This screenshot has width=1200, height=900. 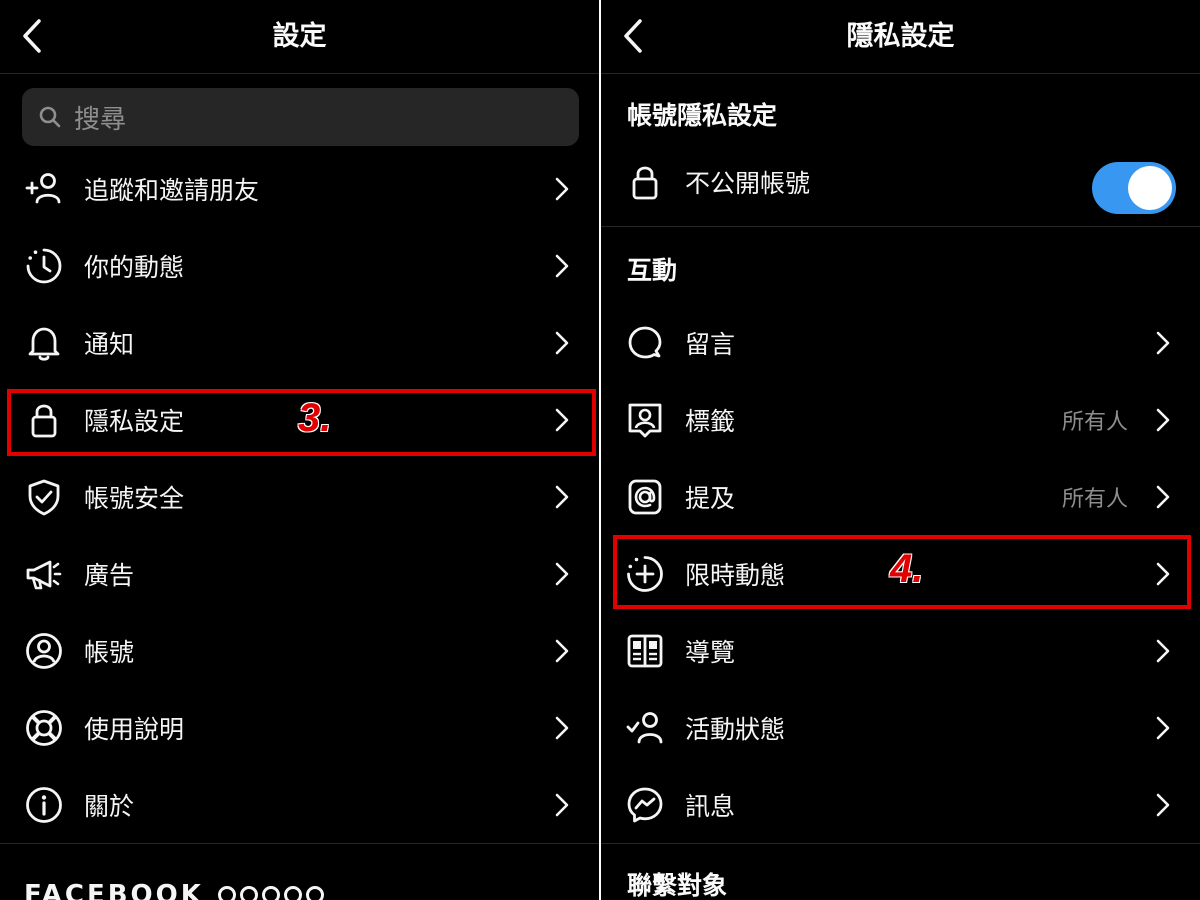 What do you see at coordinates (134, 267) in the screenshot?
I see `settings-item-label: 你的動態` at bounding box center [134, 267].